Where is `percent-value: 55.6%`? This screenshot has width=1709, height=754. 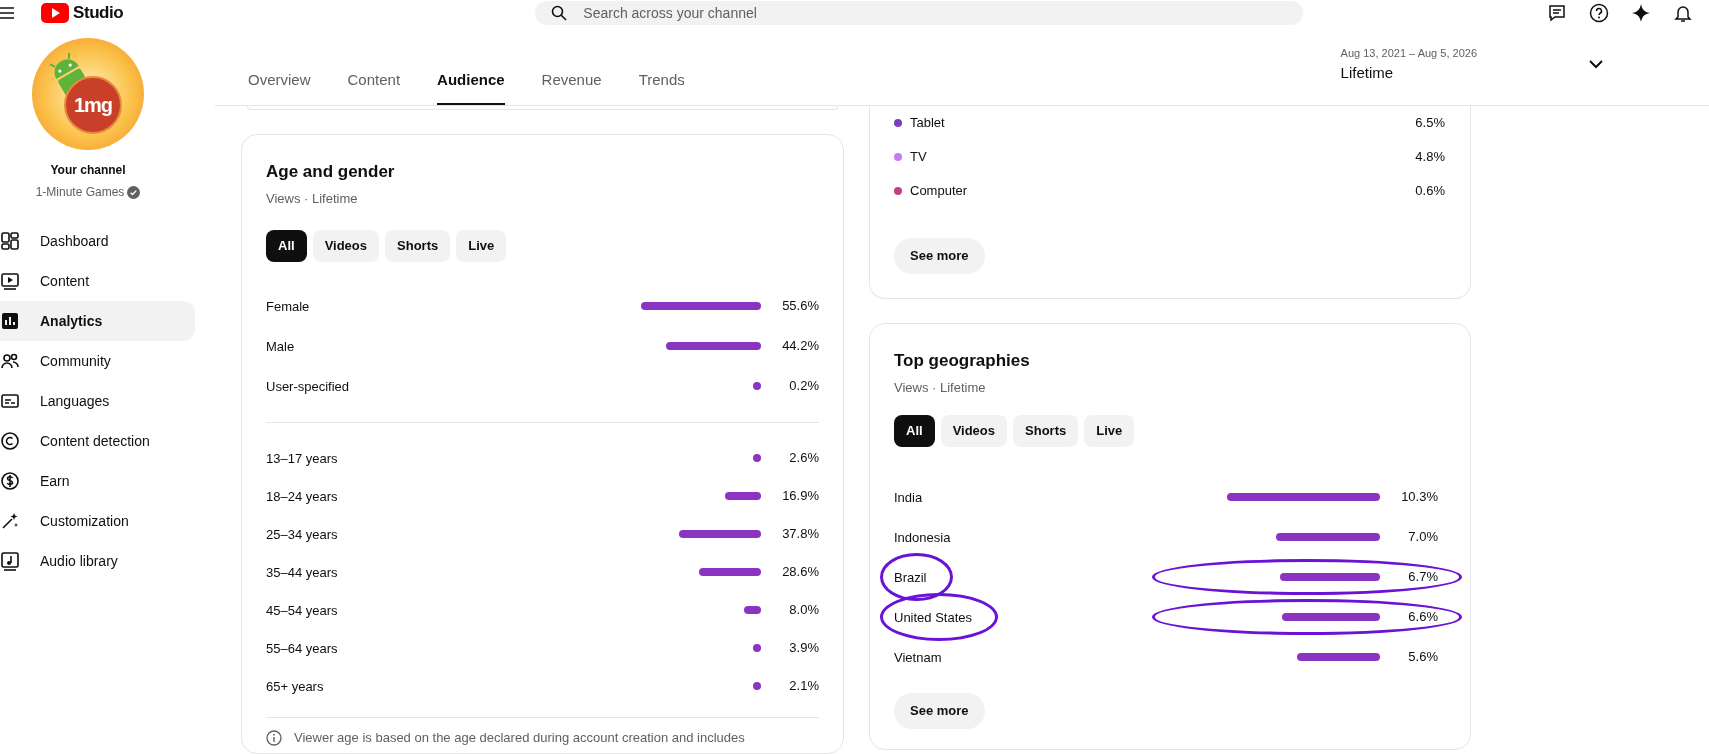 percent-value: 55.6% is located at coordinates (800, 306).